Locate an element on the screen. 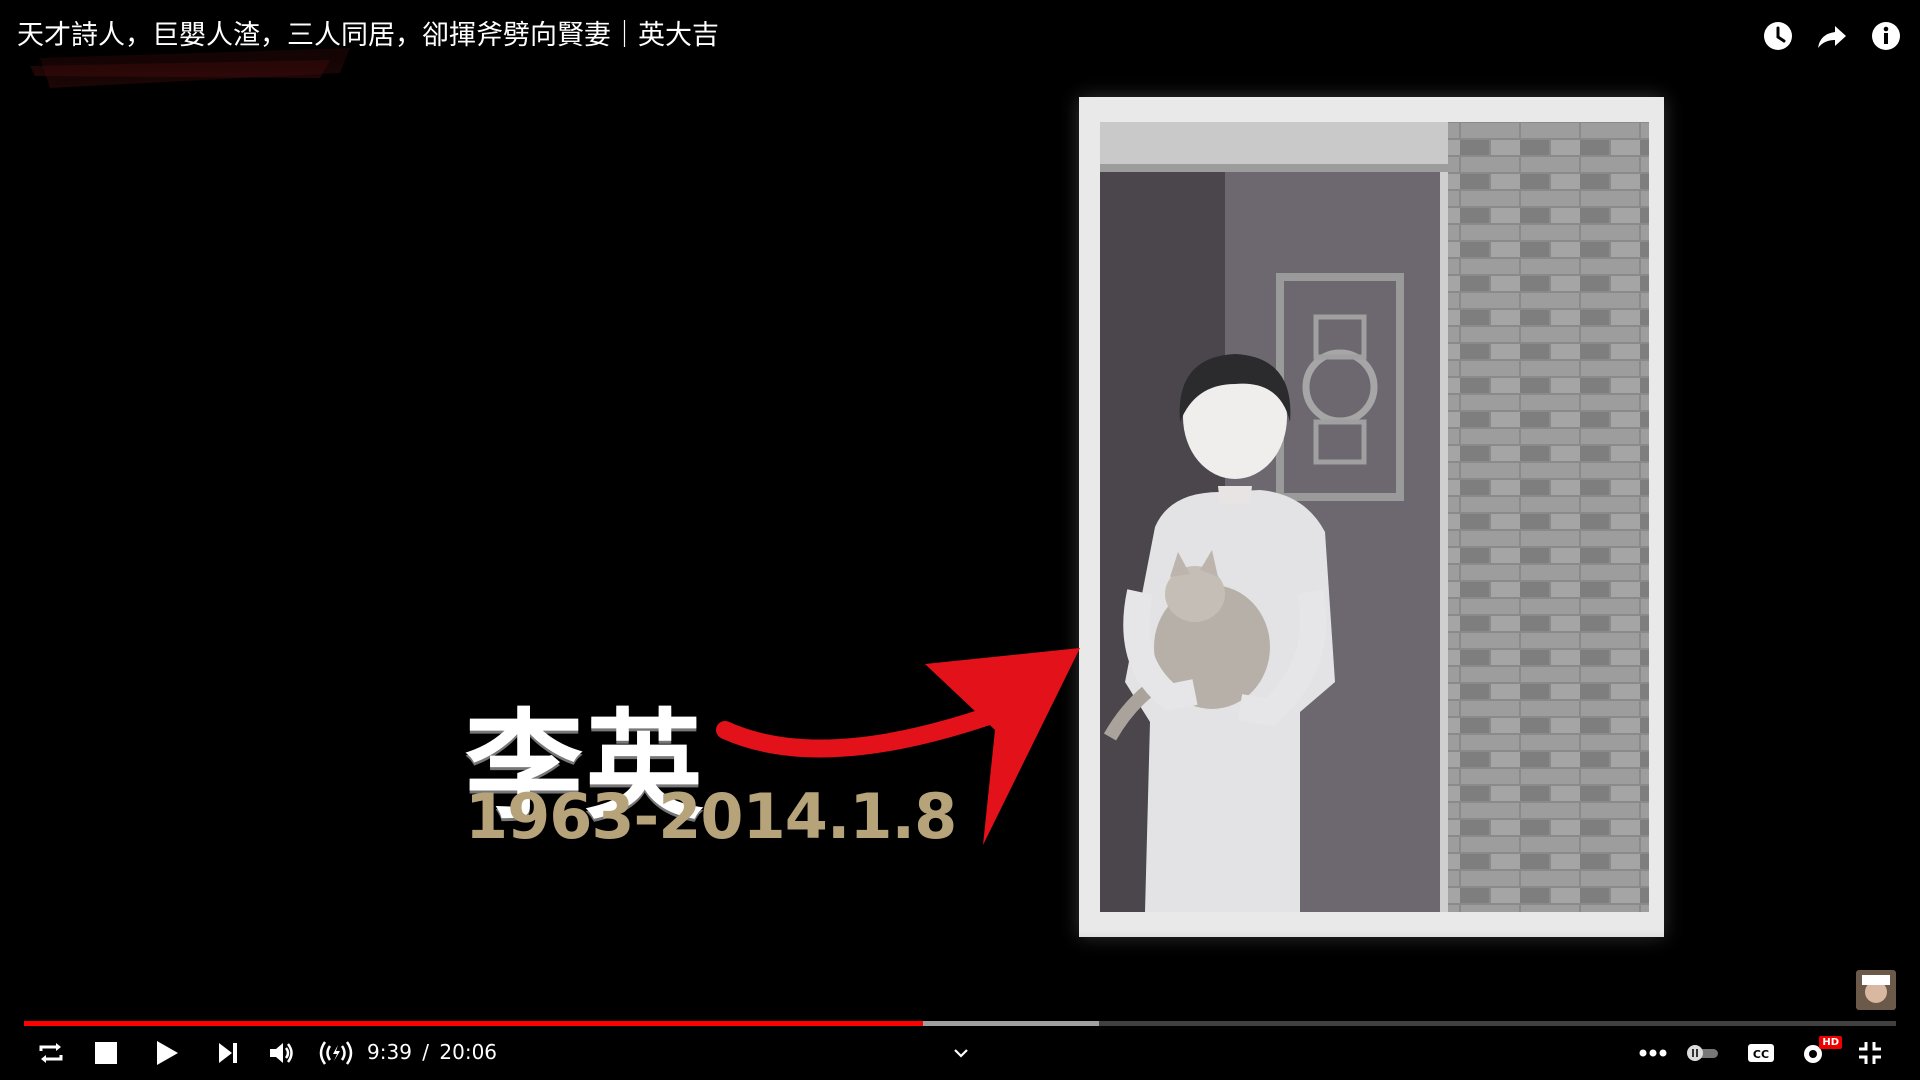 This screenshot has height=1080, width=1920. player-controls: CC HD is located at coordinates (960, 1053).